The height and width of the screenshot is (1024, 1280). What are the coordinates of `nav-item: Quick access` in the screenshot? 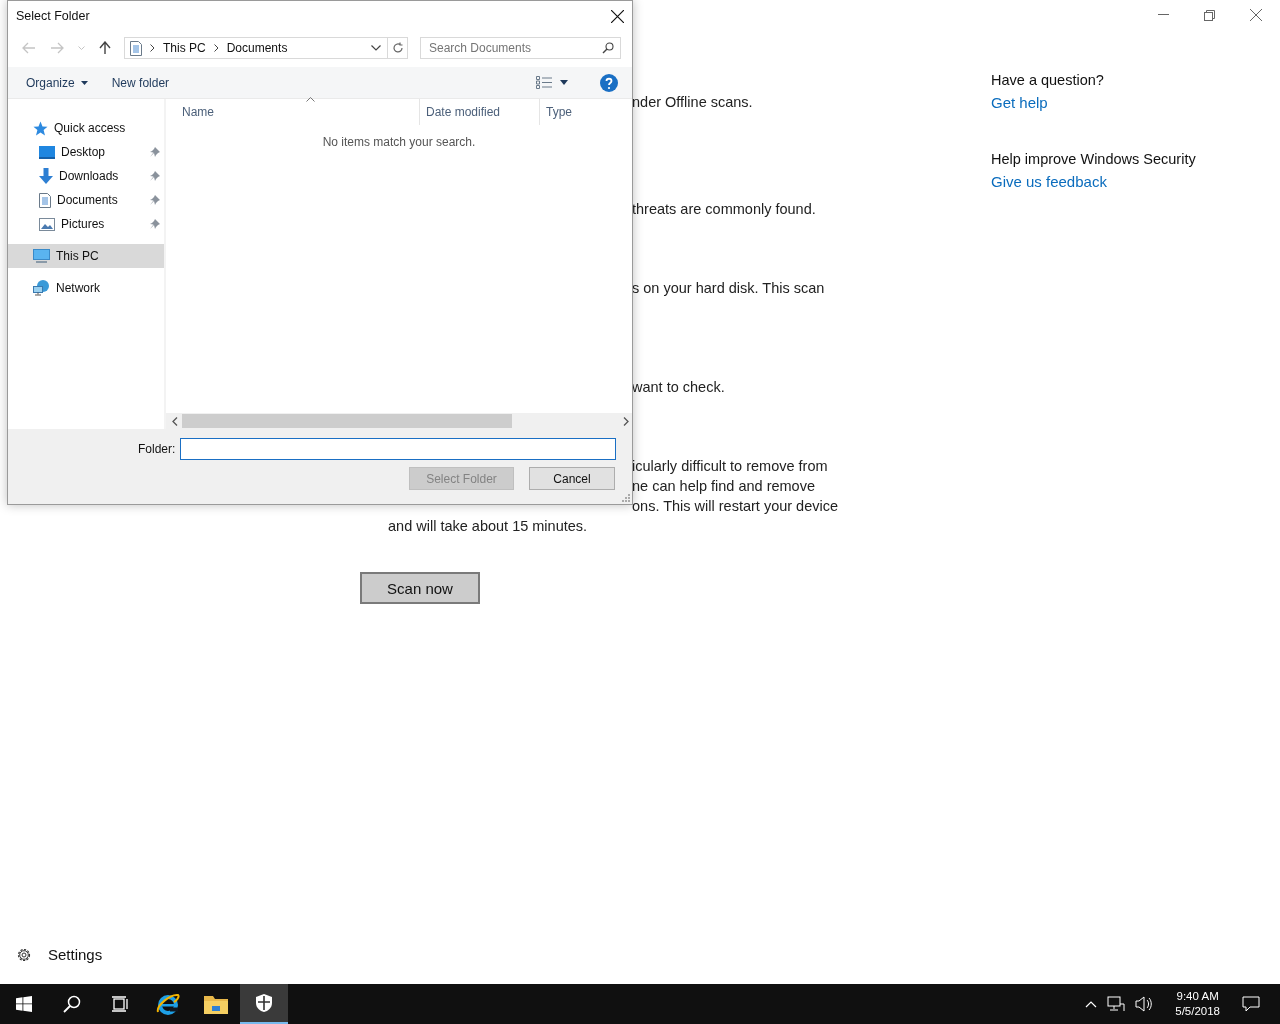 It's located at (86, 128).